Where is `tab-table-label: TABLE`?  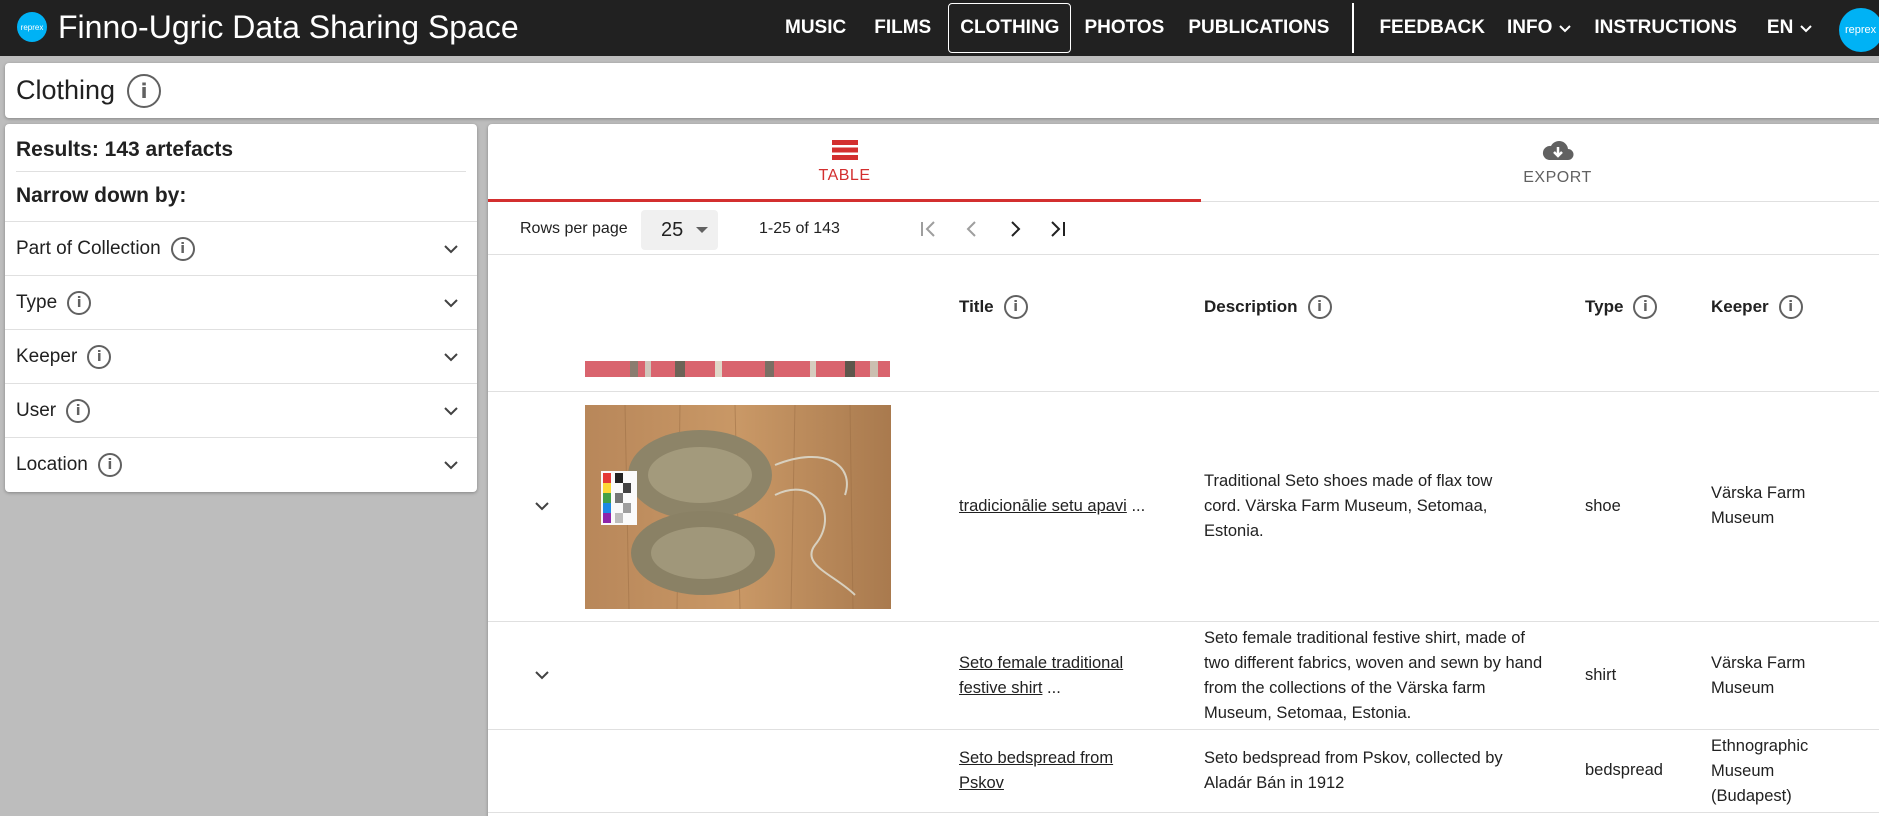
tab-table-label: TABLE is located at coordinates (844, 175).